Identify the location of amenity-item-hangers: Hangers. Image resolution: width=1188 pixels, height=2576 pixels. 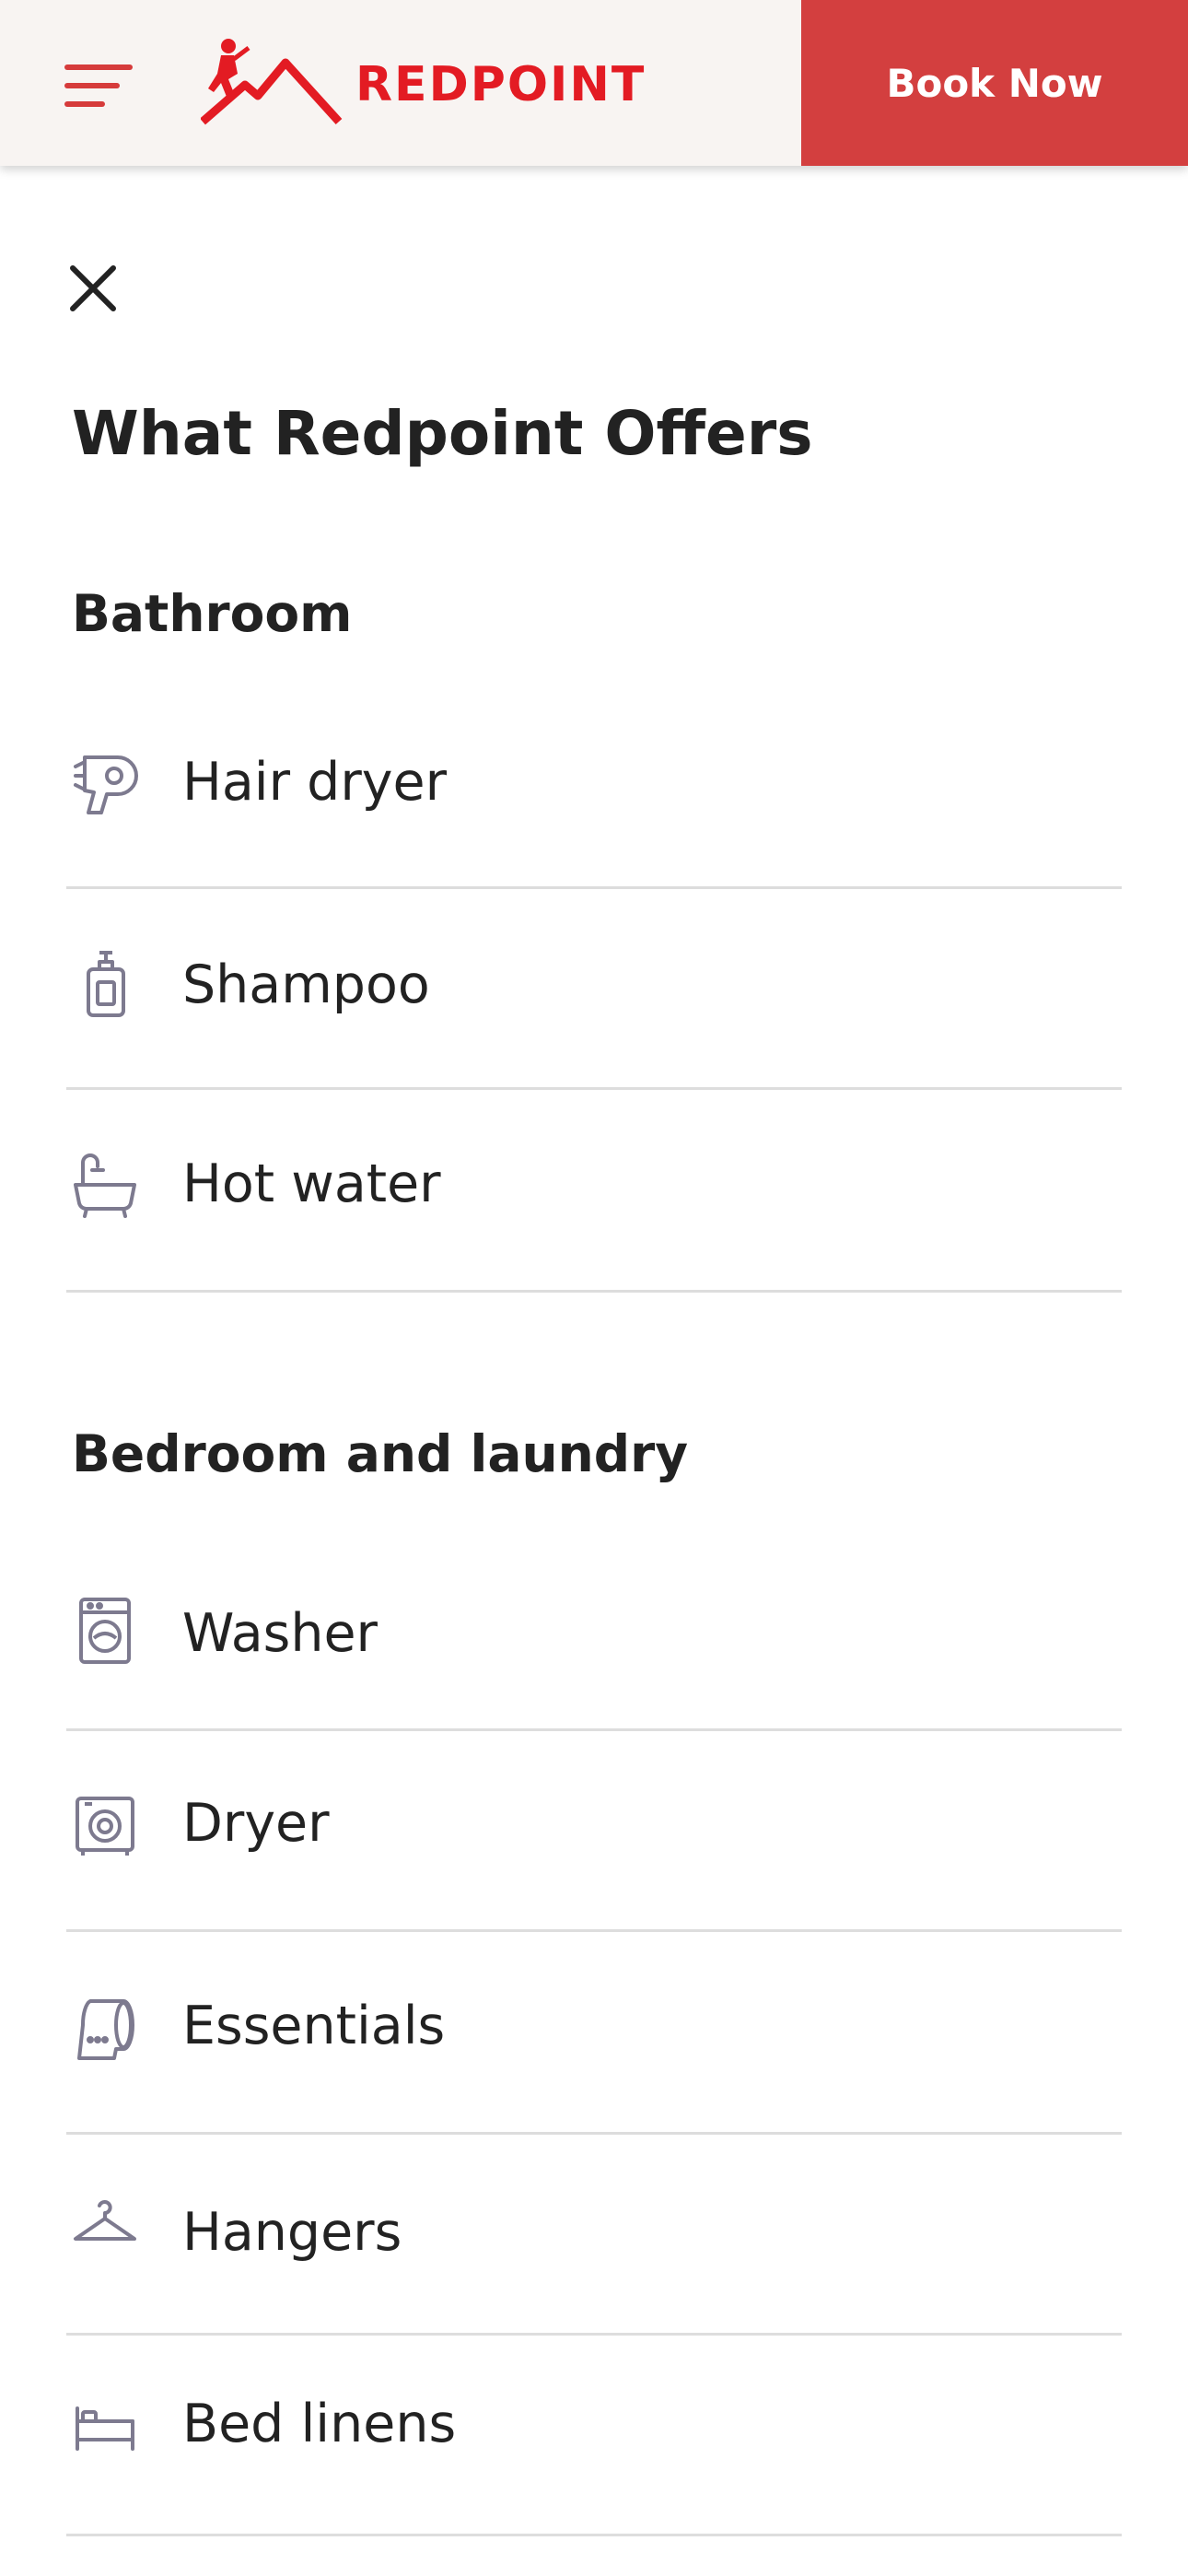
(594, 2234).